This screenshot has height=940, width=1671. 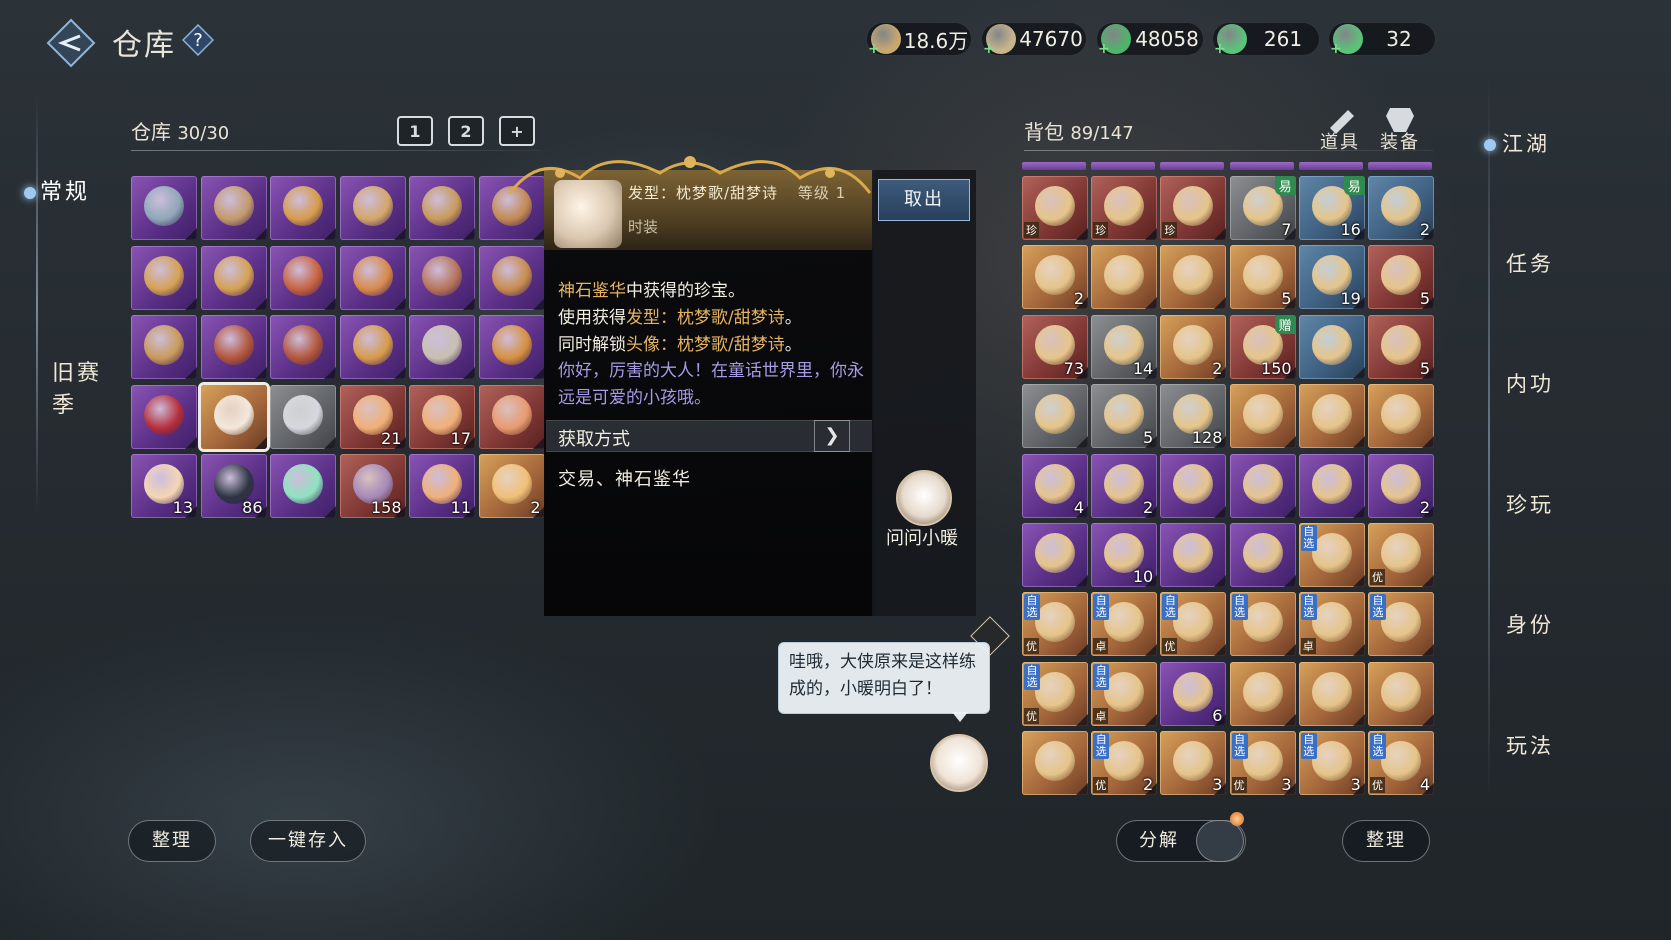 I want to click on currency-4: 32, so click(x=1382, y=39).